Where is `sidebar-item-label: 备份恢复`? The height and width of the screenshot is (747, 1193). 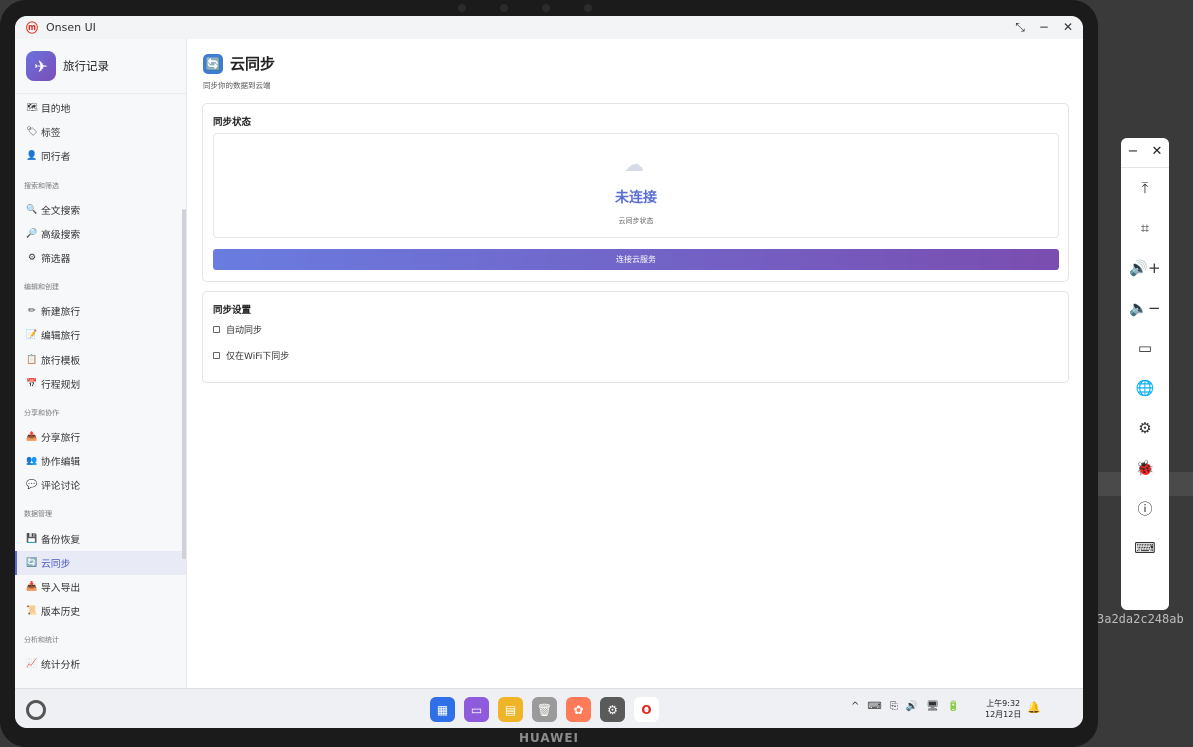
sidebar-item-label: 备份恢复 is located at coordinates (61, 540).